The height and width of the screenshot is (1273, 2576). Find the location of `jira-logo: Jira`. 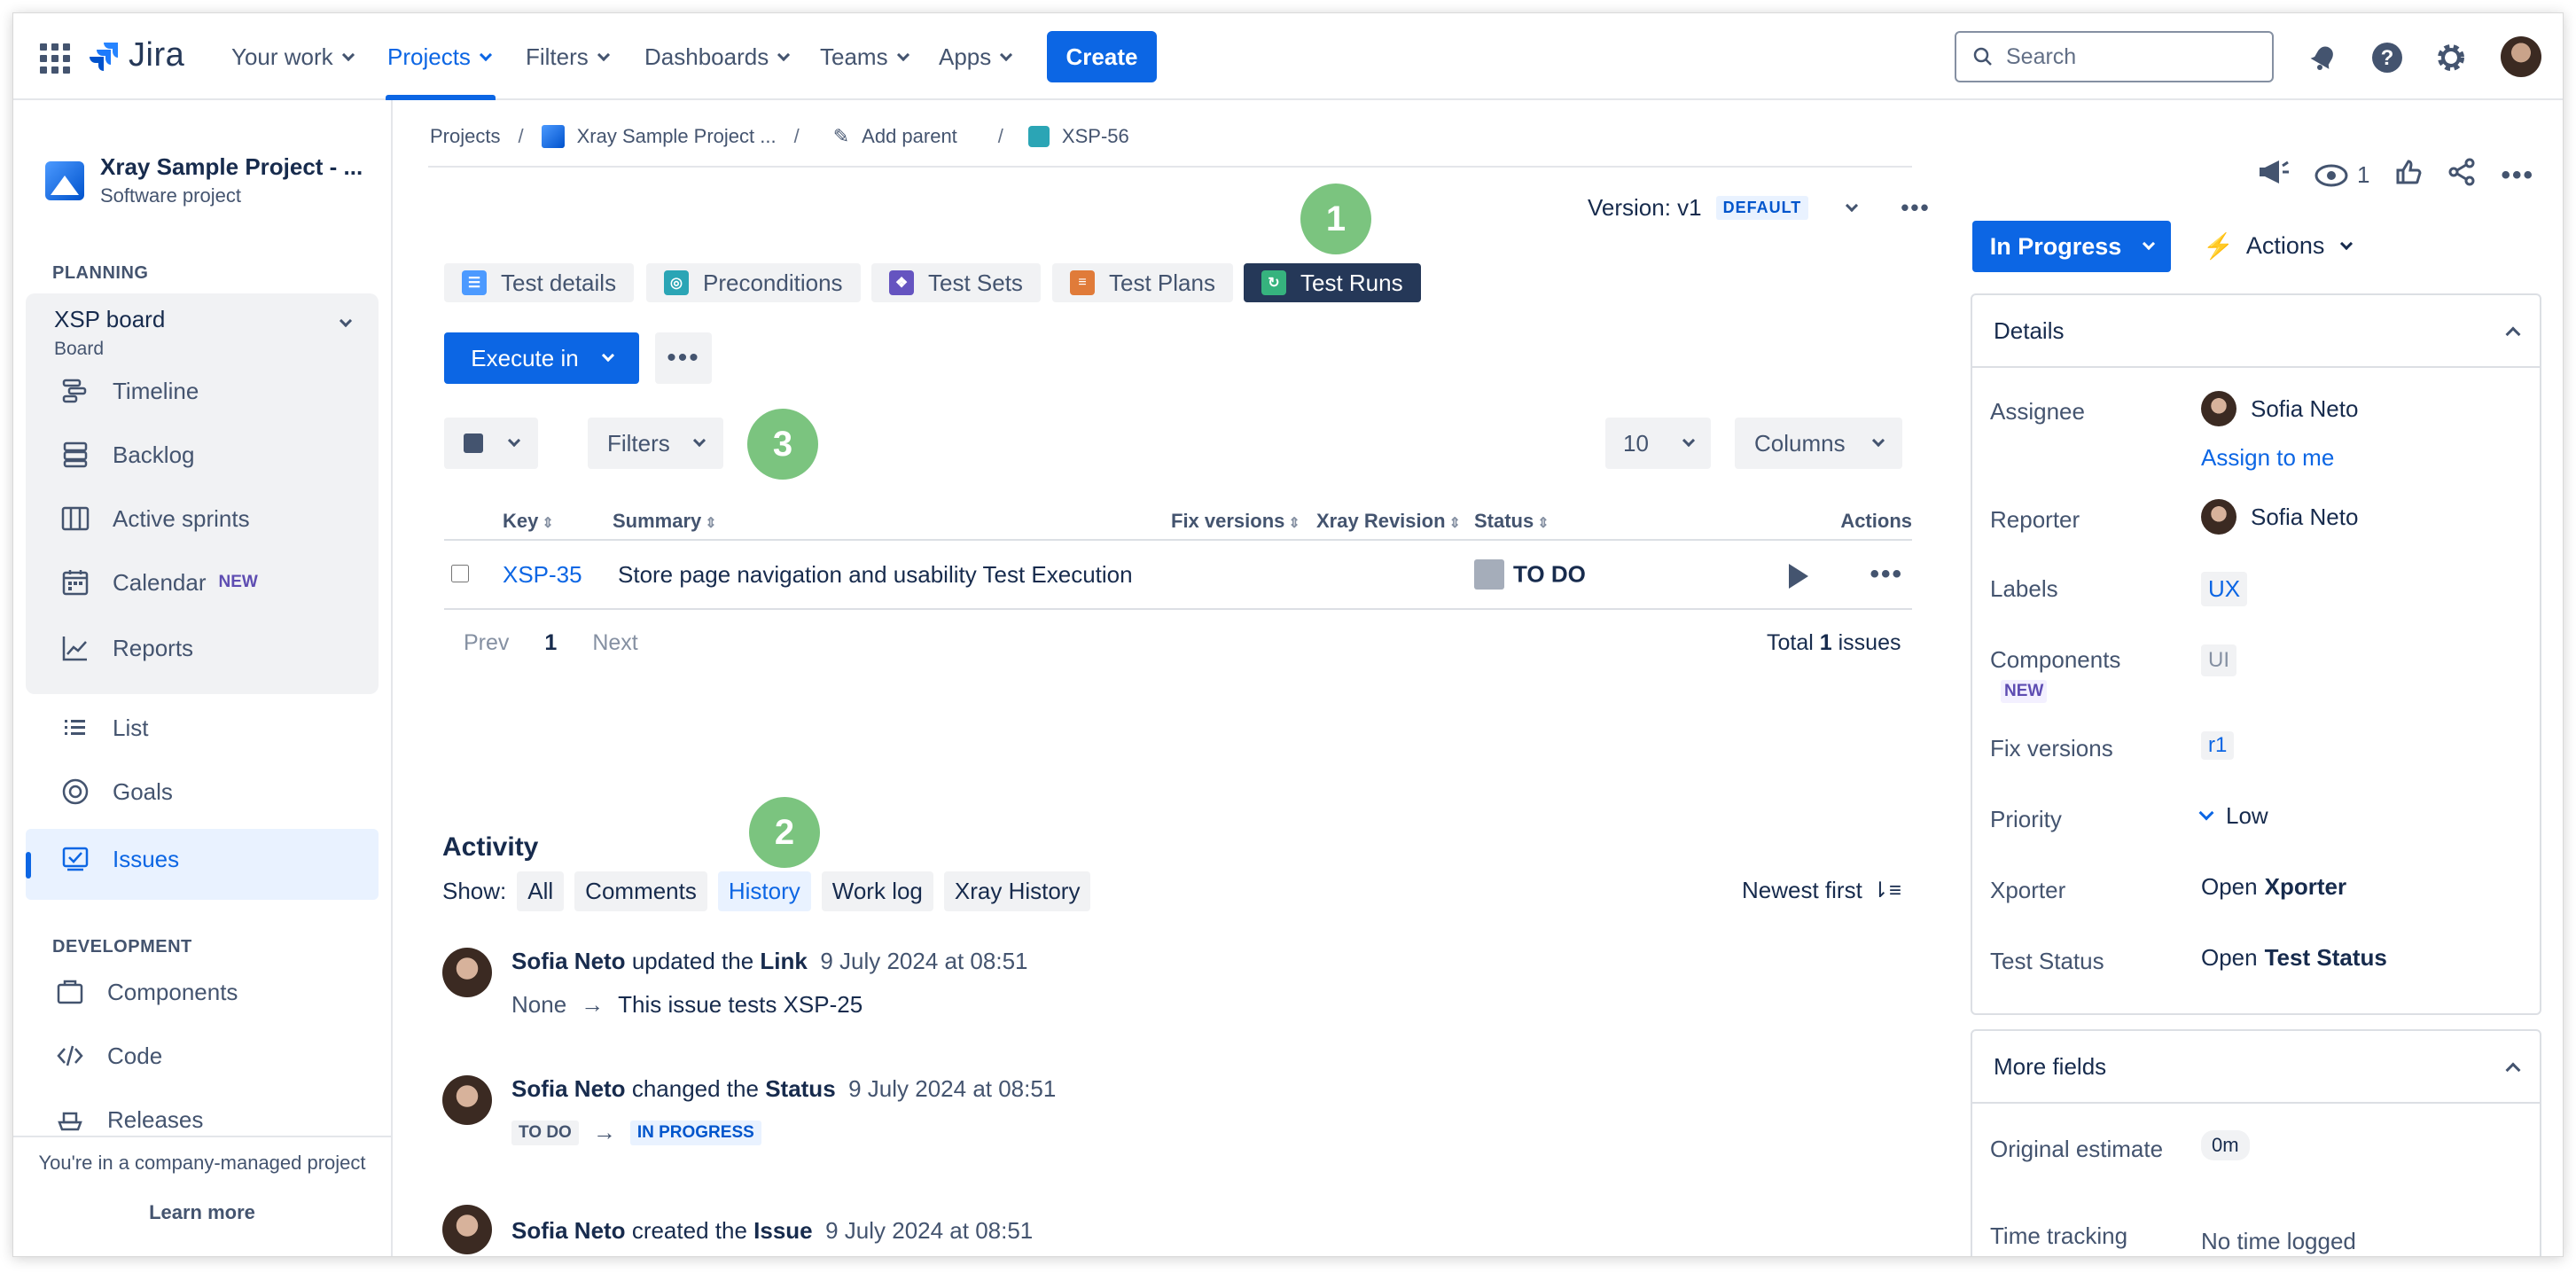

jira-logo: Jira is located at coordinates (137, 55).